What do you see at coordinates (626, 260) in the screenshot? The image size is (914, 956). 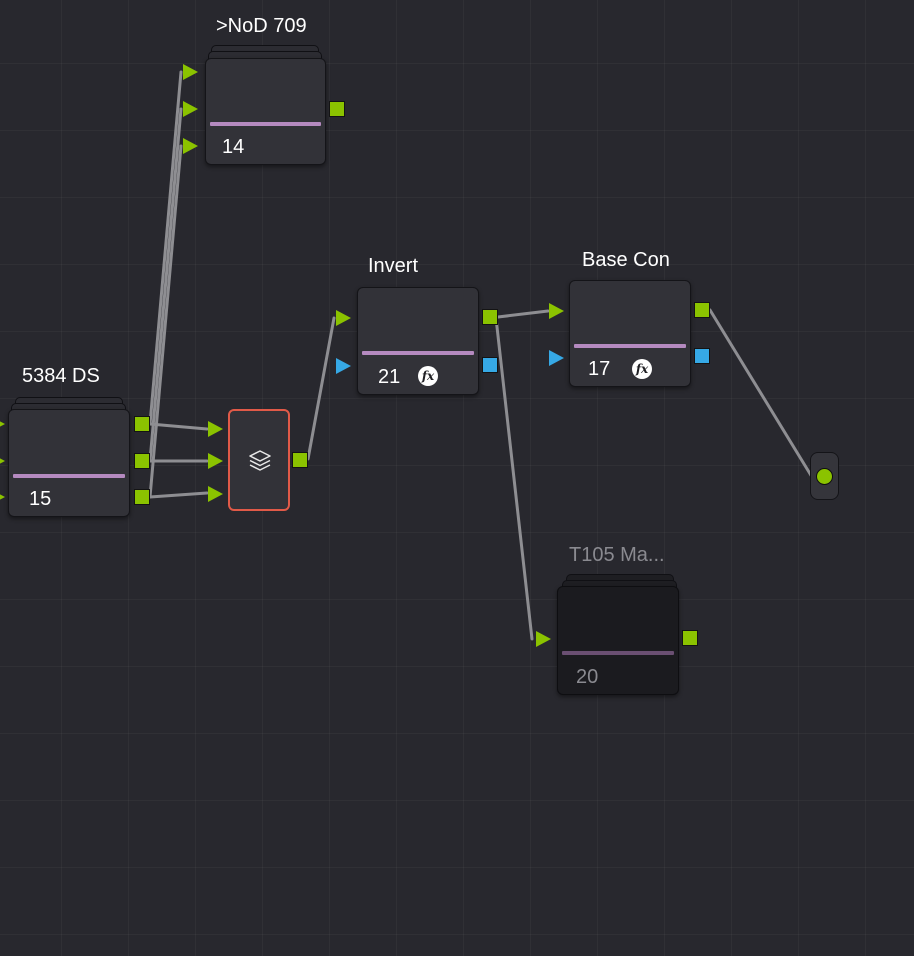 I see `node-title-basecon: Base Con` at bounding box center [626, 260].